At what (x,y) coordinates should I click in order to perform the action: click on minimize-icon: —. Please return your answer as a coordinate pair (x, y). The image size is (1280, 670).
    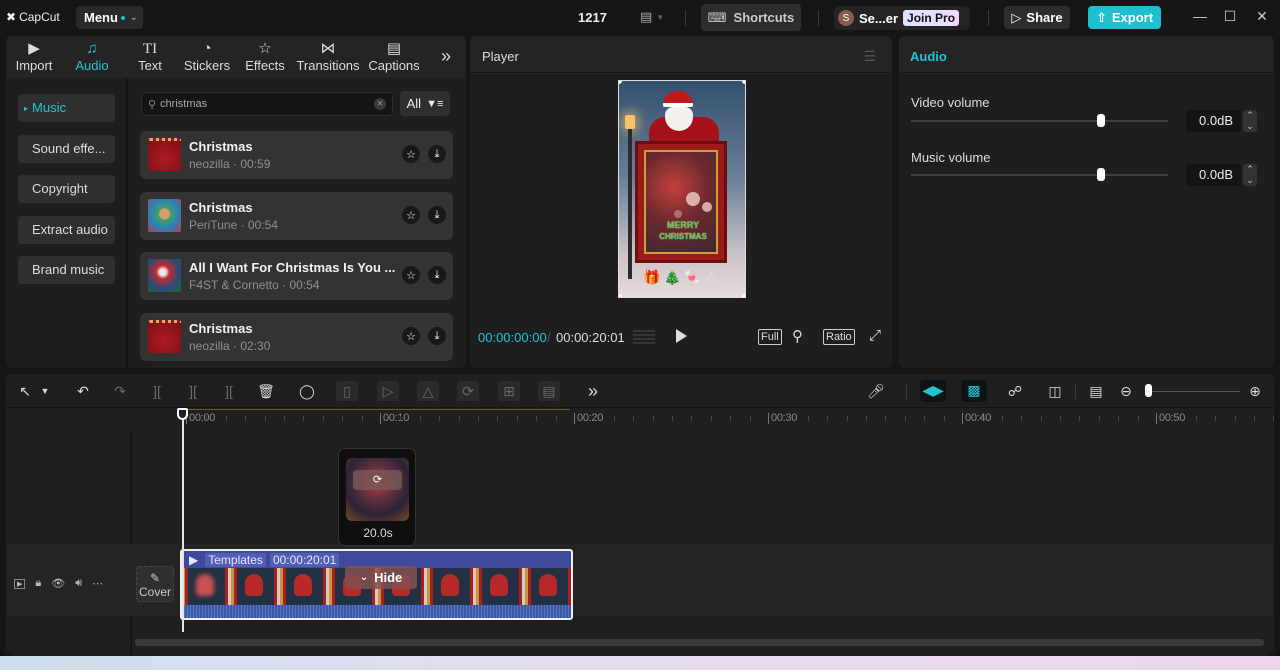
    Looking at the image, I should click on (1200, 16).